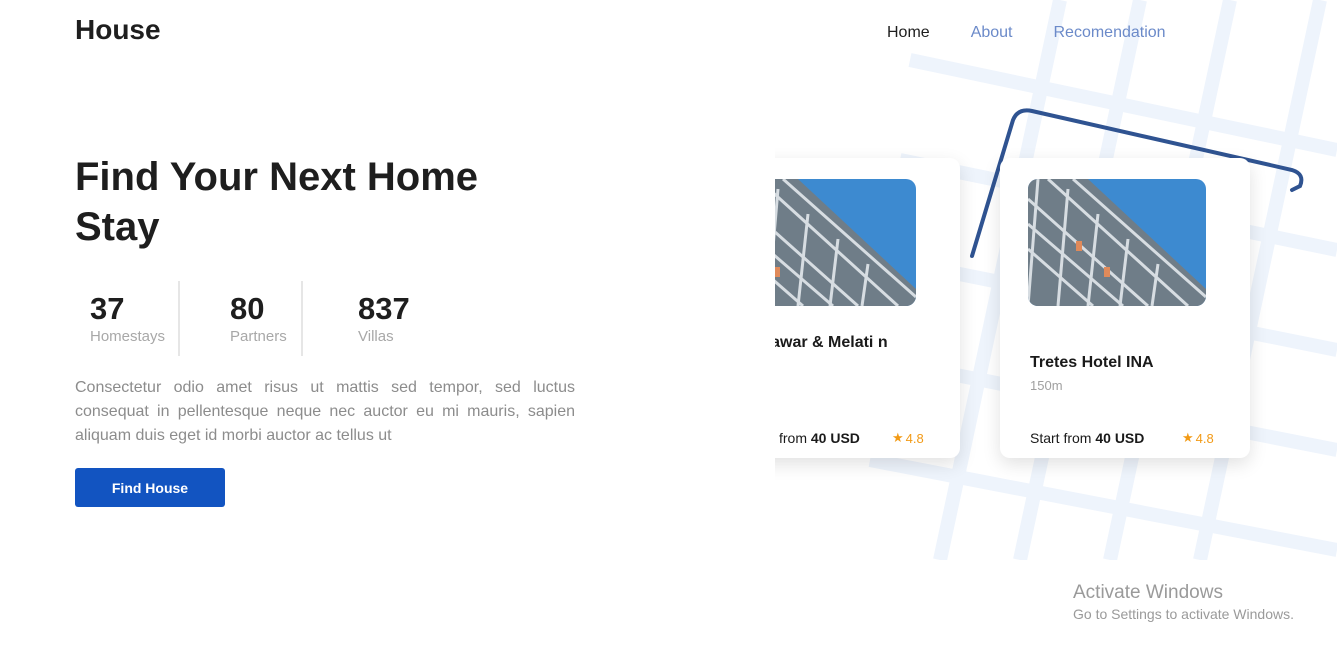  Describe the element at coordinates (376, 336) in the screenshot. I see `stat-label: Villas` at that location.